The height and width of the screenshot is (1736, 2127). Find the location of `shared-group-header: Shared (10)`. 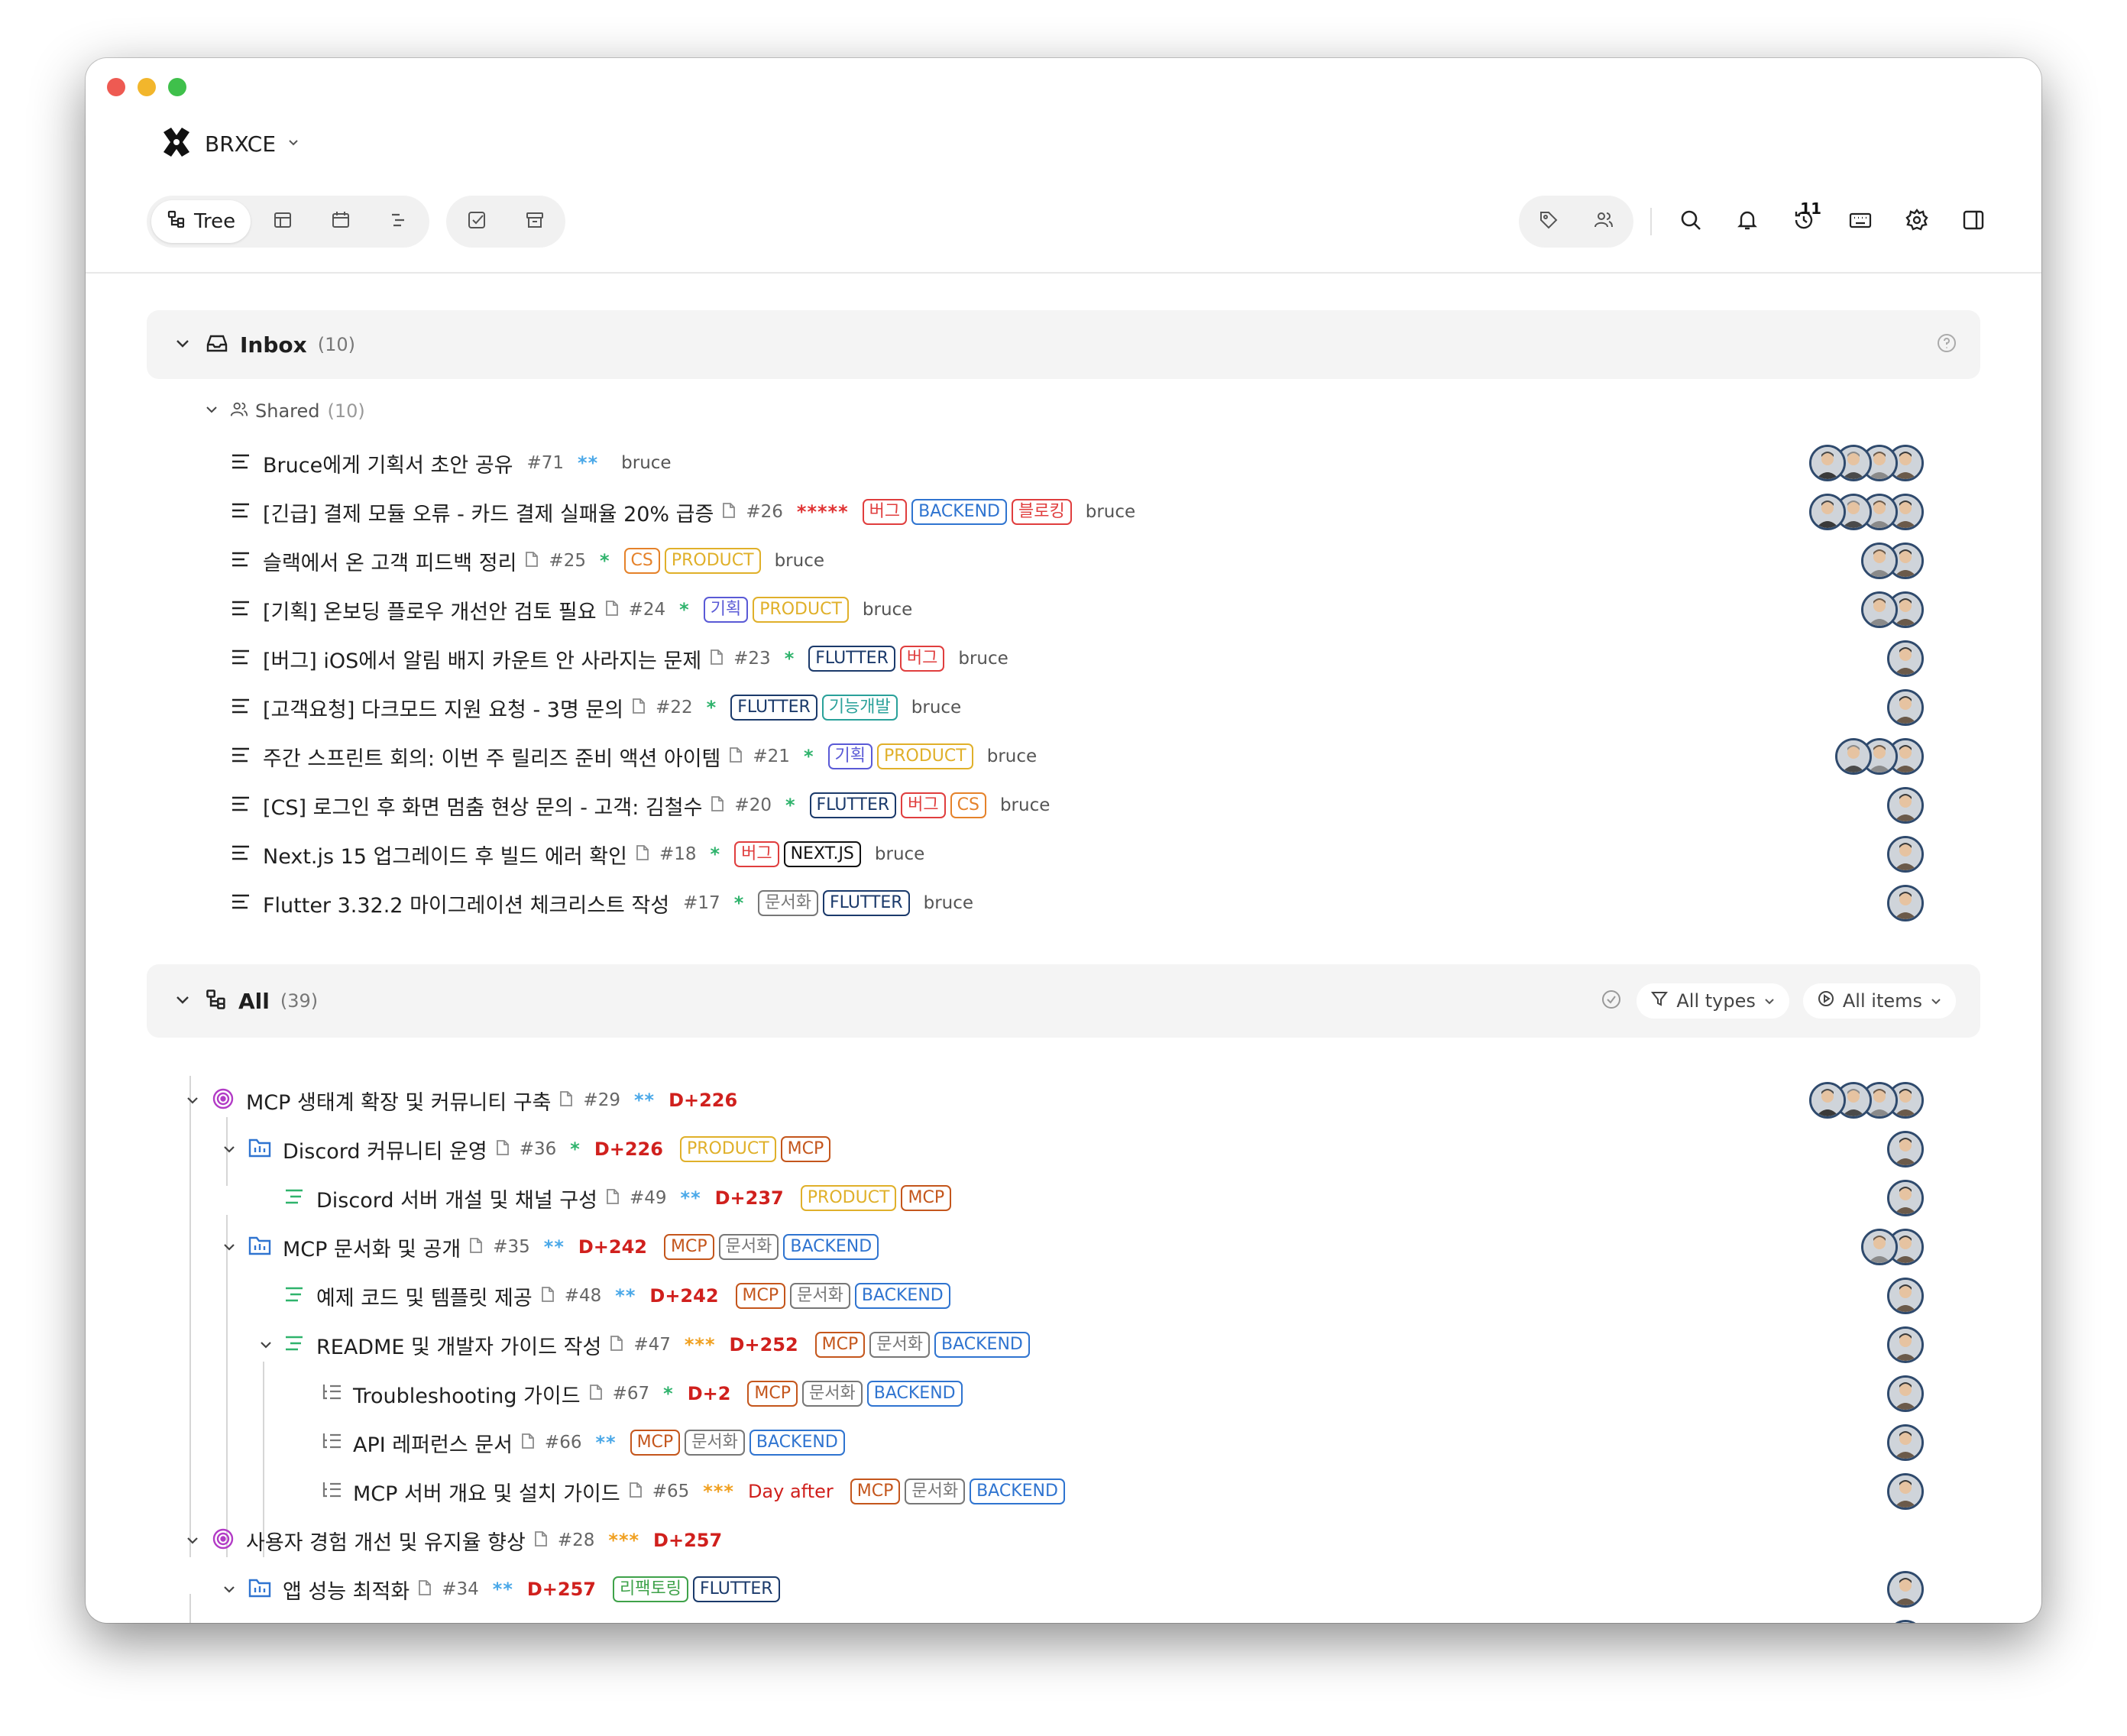

shared-group-header: Shared (10) is located at coordinates (285, 412).